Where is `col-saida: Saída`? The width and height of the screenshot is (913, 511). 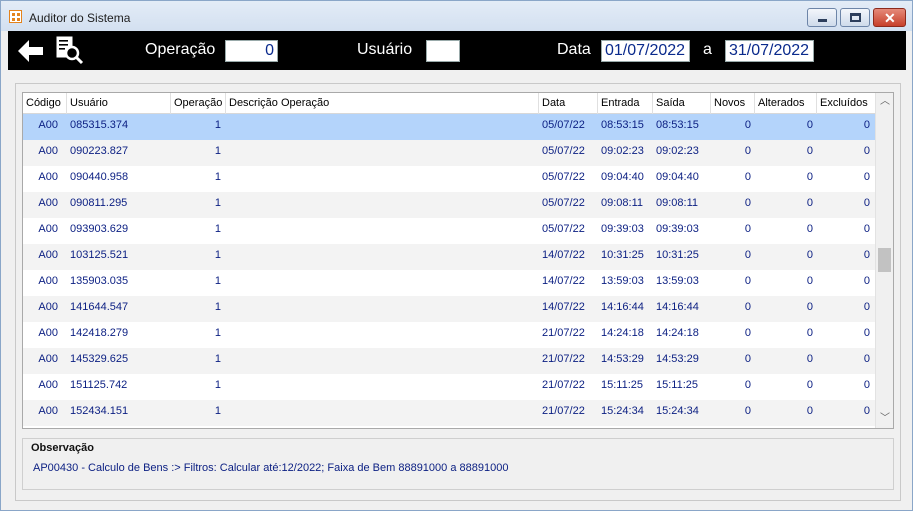 col-saida: Saída is located at coordinates (682, 103).